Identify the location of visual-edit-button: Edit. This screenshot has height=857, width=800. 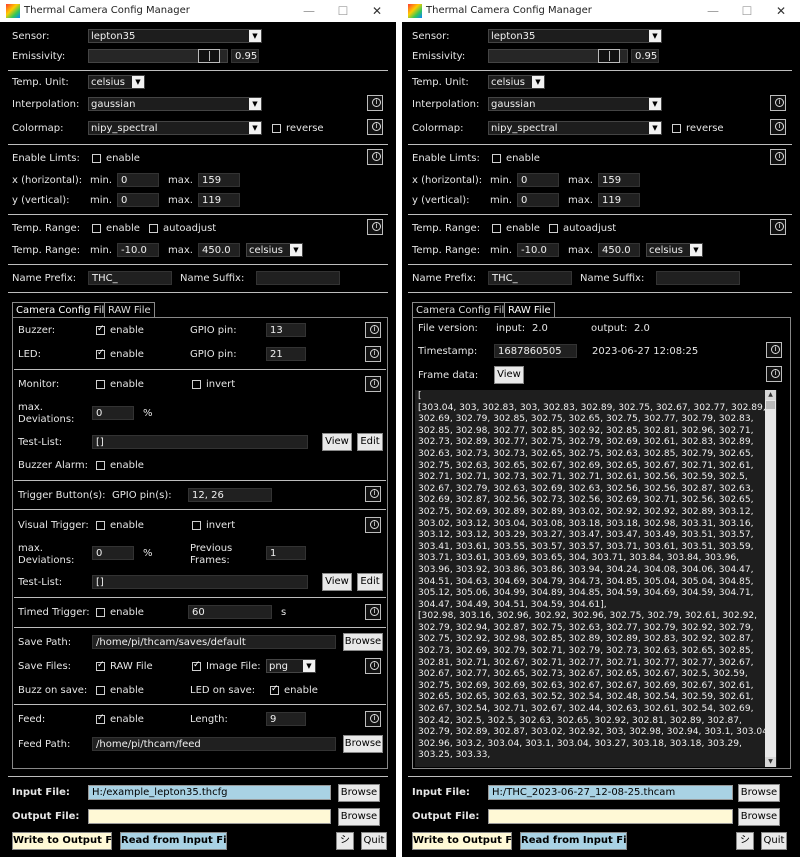
(370, 582).